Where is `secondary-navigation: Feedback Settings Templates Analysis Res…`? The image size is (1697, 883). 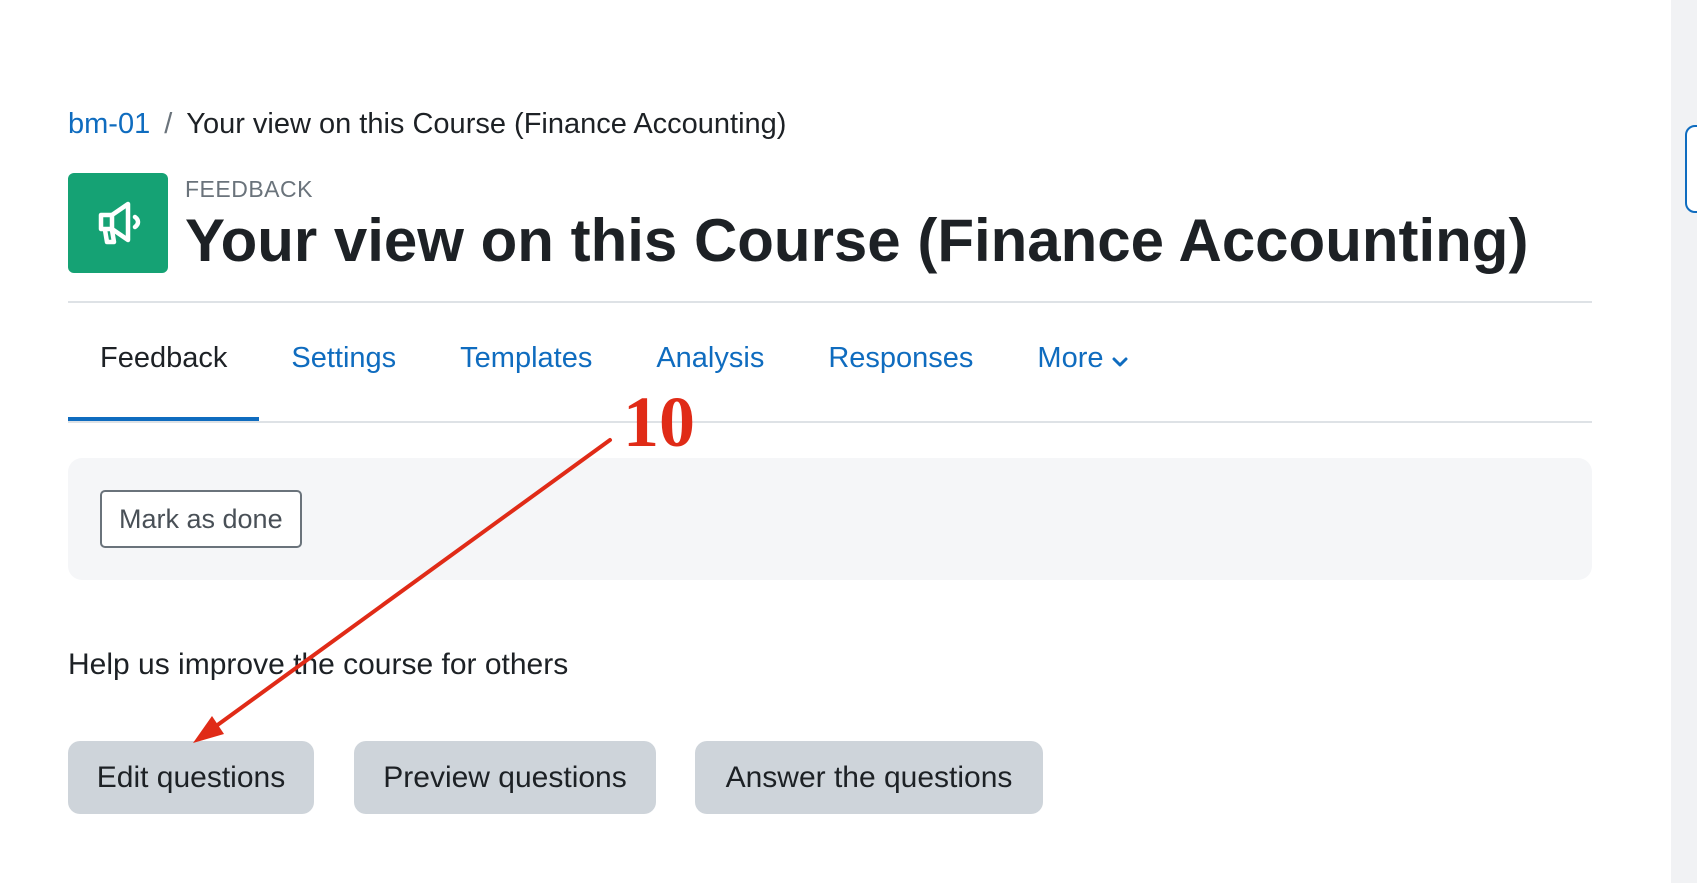 secondary-navigation: Feedback Settings Templates Analysis Res… is located at coordinates (614, 372).